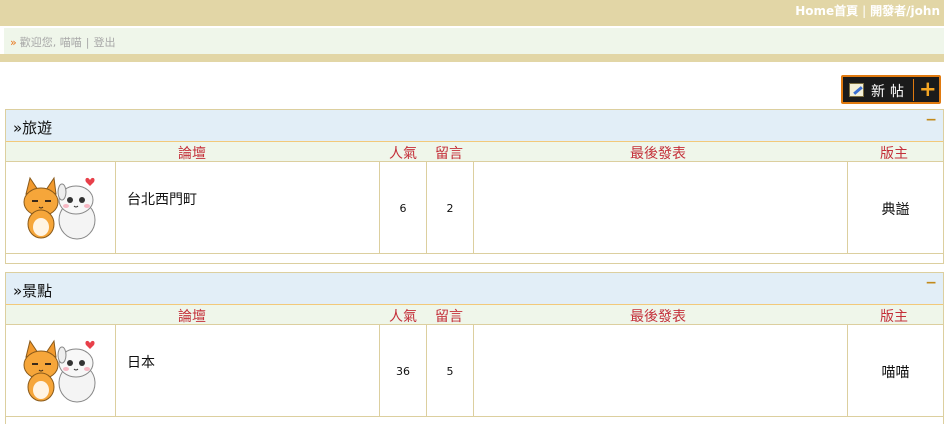  I want to click on new-post-label: 新帖, so click(890, 92).